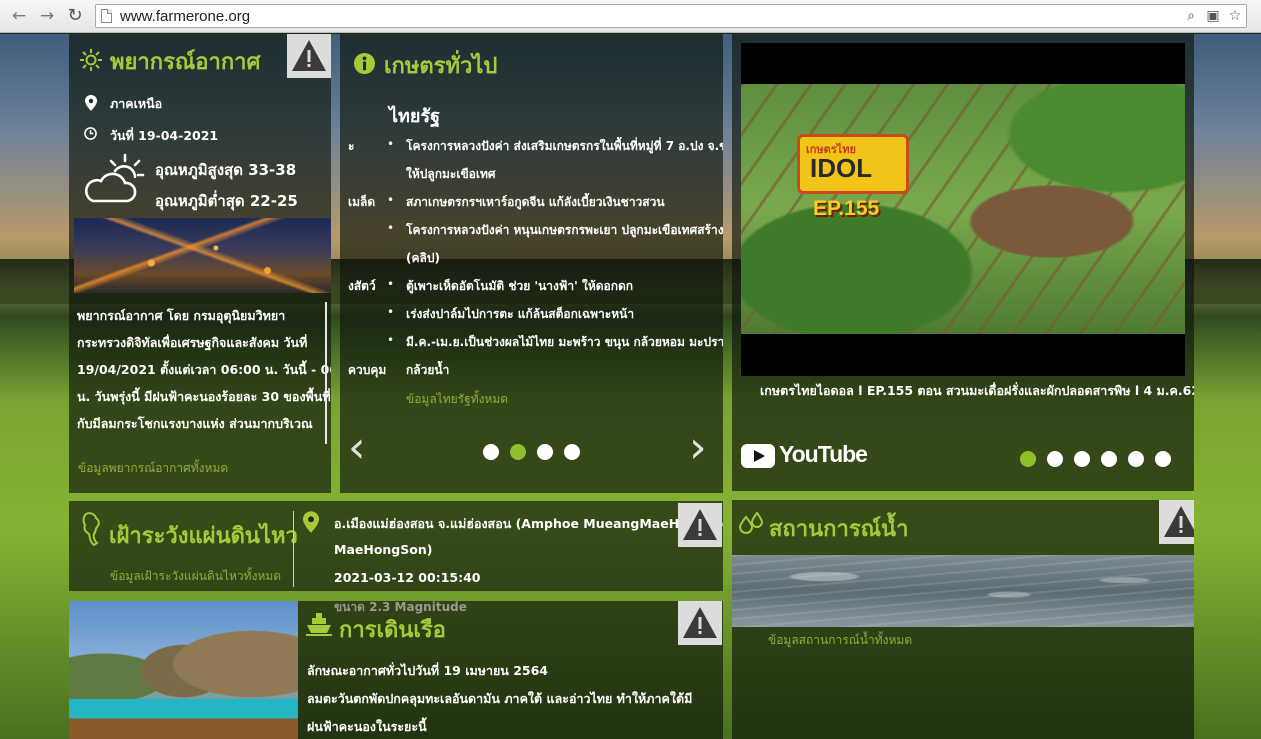 The width and height of the screenshot is (1261, 739). What do you see at coordinates (226, 201) in the screenshot?
I see `temp-min: อุณหภูมิต่ำสุด 22-25` at bounding box center [226, 201].